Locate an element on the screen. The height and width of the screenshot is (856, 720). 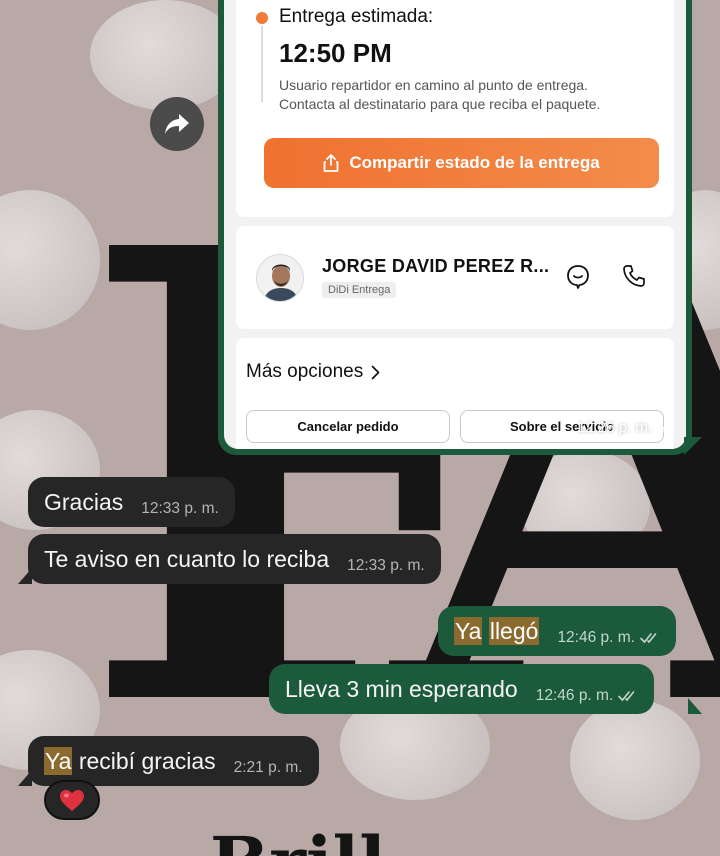
heart-reaction is located at coordinates (72, 800).